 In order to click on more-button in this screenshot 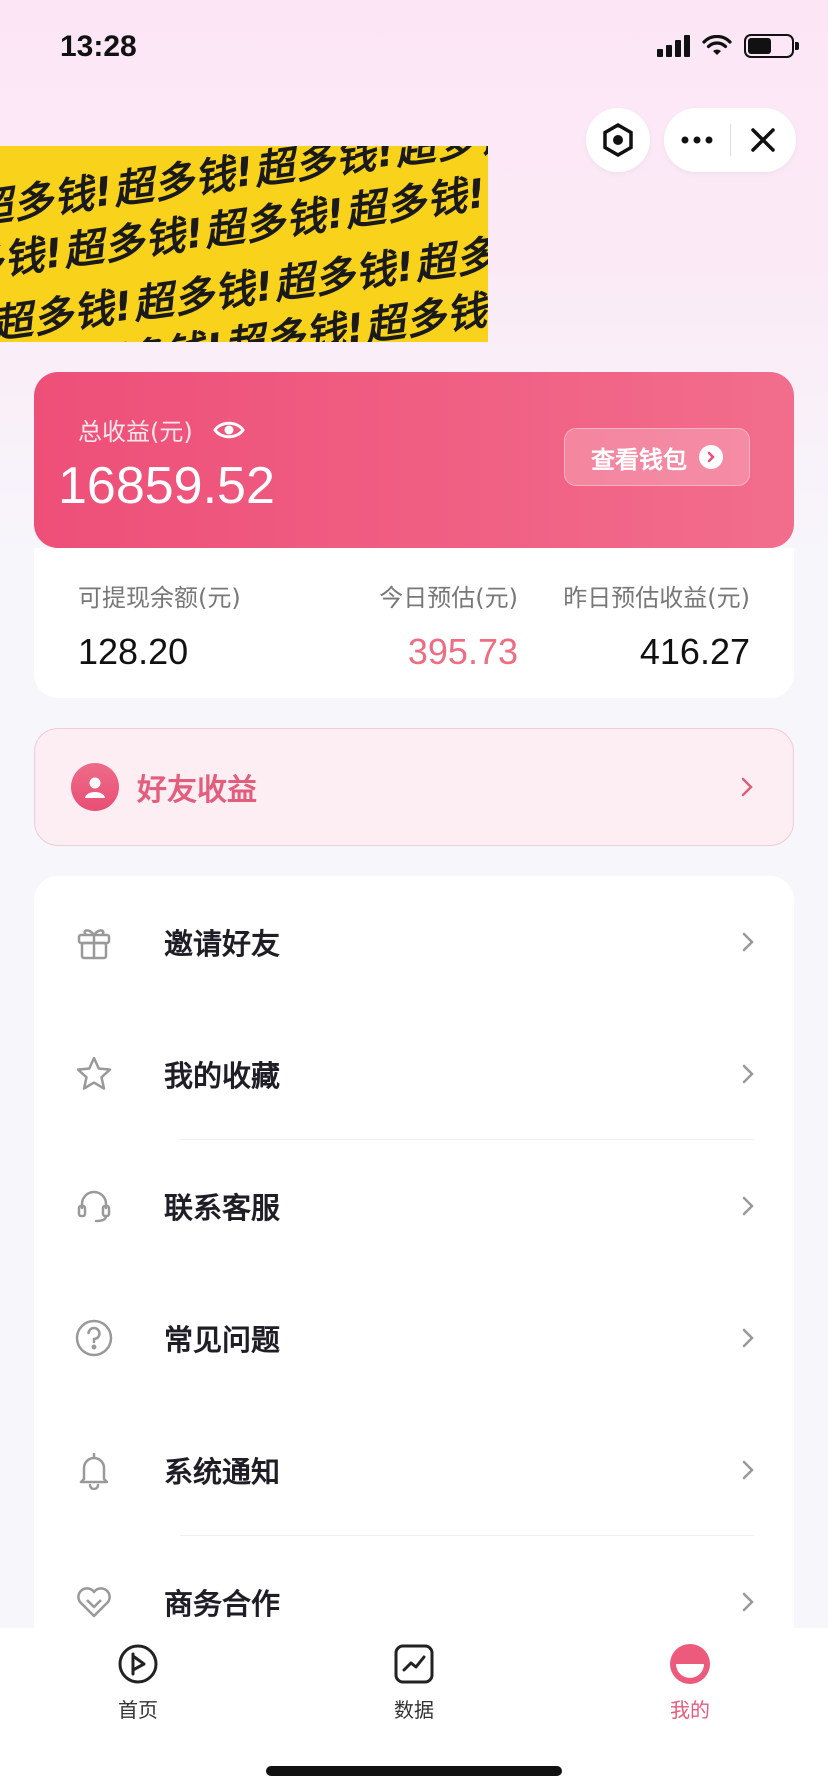, I will do `click(697, 140)`.